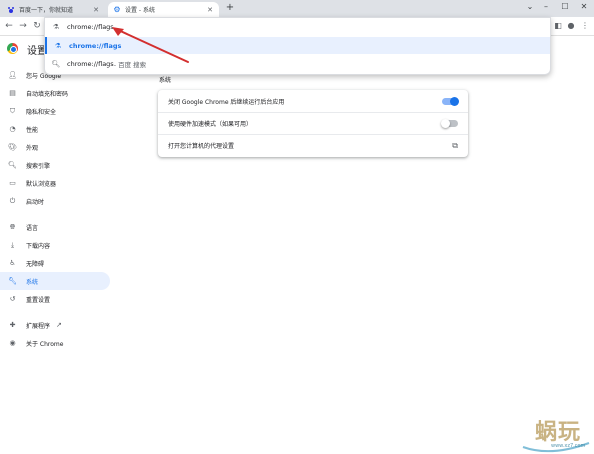 This screenshot has height=454, width=594. What do you see at coordinates (55, 263) in the screenshot?
I see `sidebar-item-accessibility: ♿︎ 无障碍` at bounding box center [55, 263].